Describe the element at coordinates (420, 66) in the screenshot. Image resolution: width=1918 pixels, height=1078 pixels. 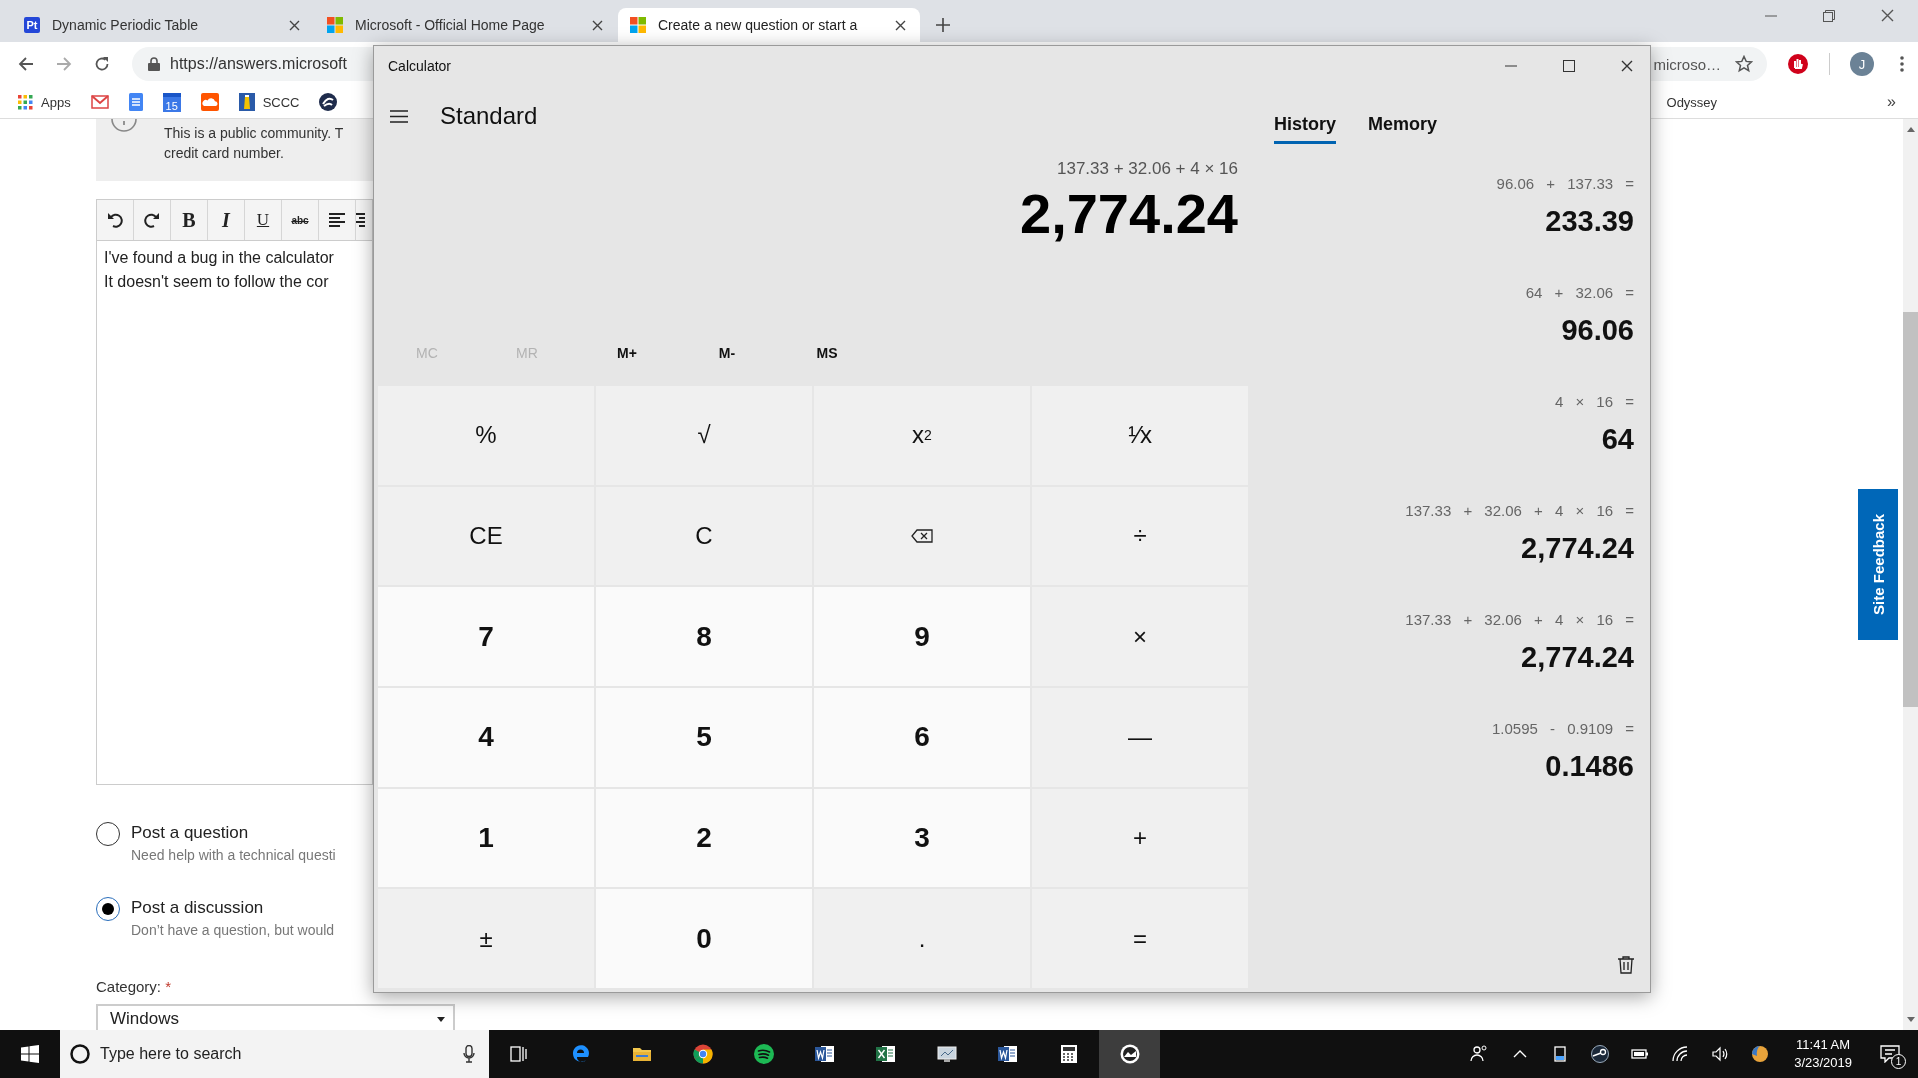
I see `window-title: Calculator` at that location.